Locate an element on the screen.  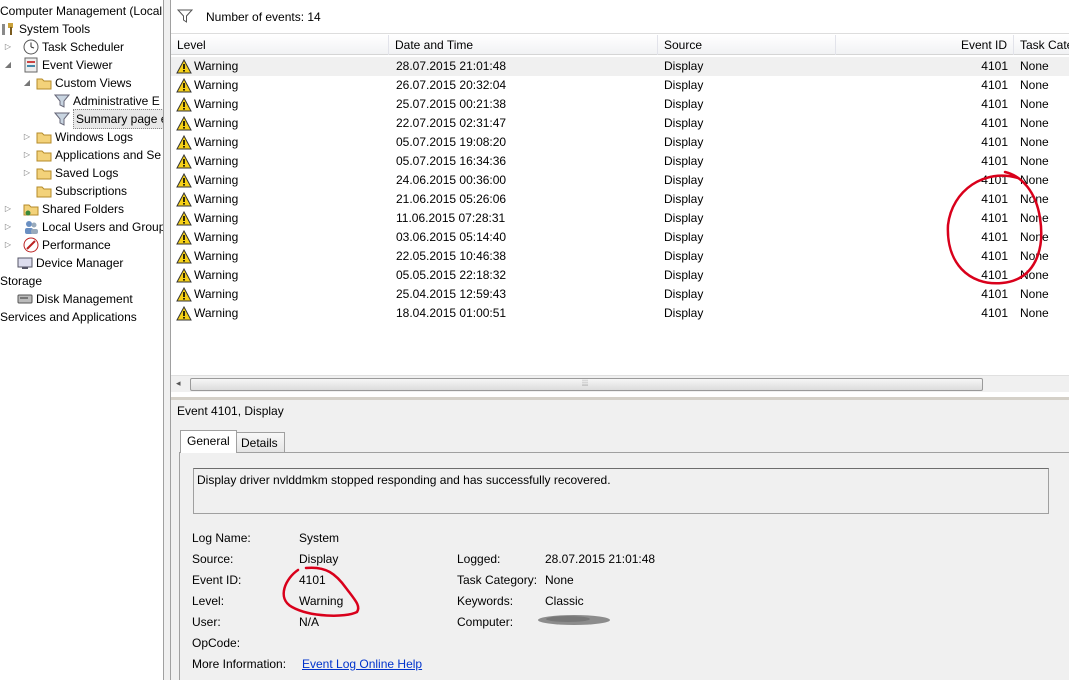
tree-root: Computer Management (Local is located at coordinates (81, 11).